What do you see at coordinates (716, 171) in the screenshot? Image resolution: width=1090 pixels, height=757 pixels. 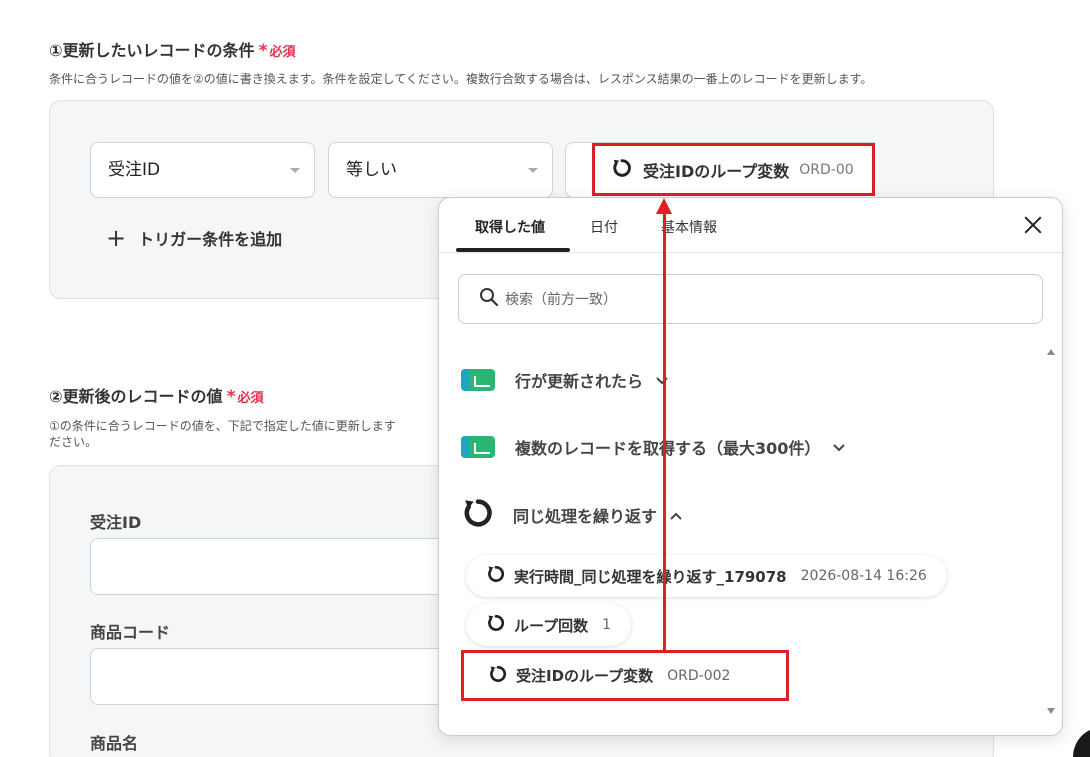 I see `chip-label: 受注IDのループ変数` at bounding box center [716, 171].